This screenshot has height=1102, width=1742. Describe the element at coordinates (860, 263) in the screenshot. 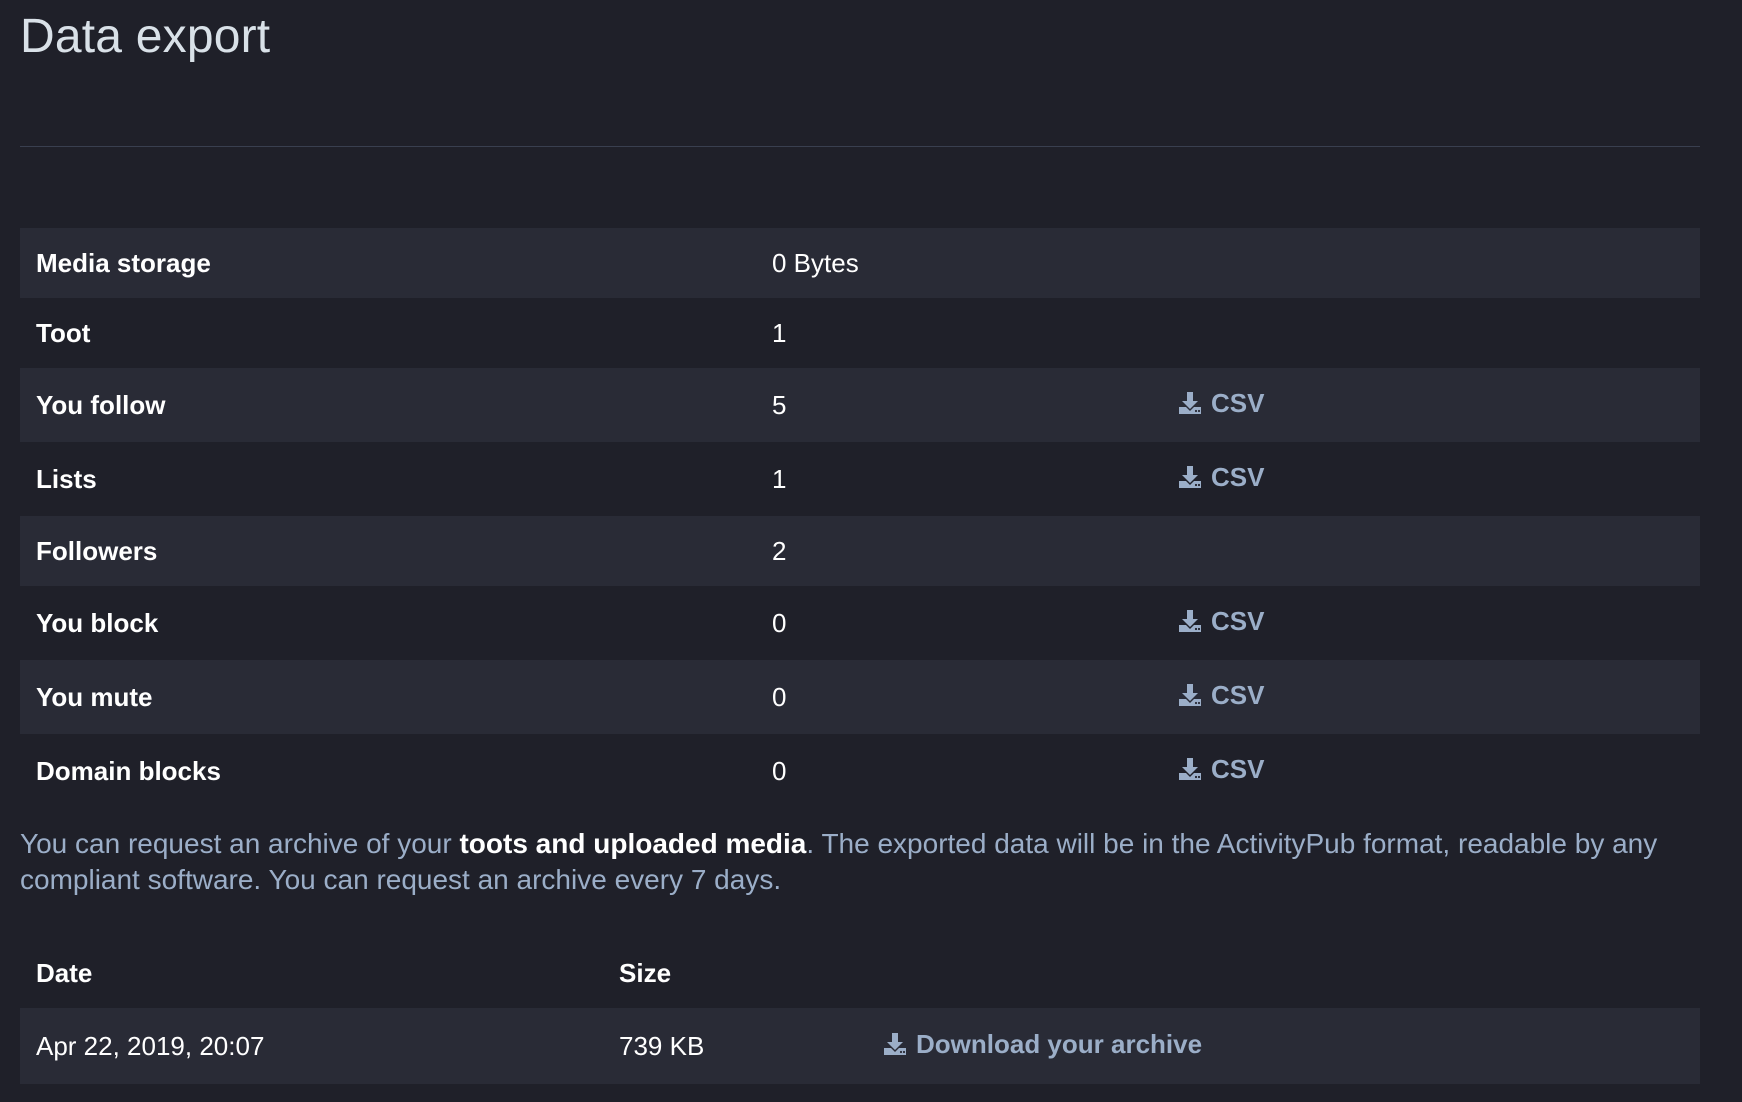

I see `stats-row: Media storage 0 Bytes` at that location.